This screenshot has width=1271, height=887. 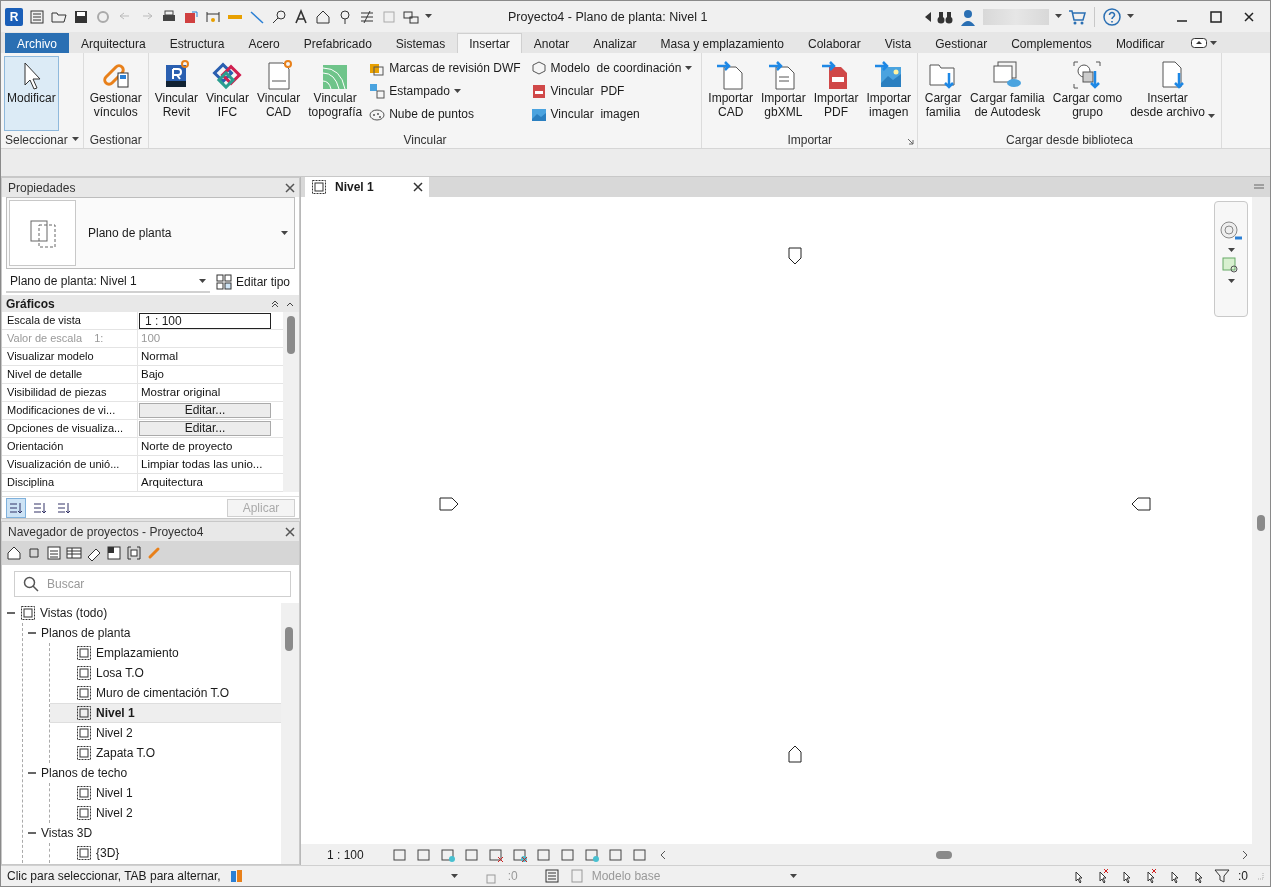 I want to click on ribbon-tab: Acero, so click(x=264, y=43).